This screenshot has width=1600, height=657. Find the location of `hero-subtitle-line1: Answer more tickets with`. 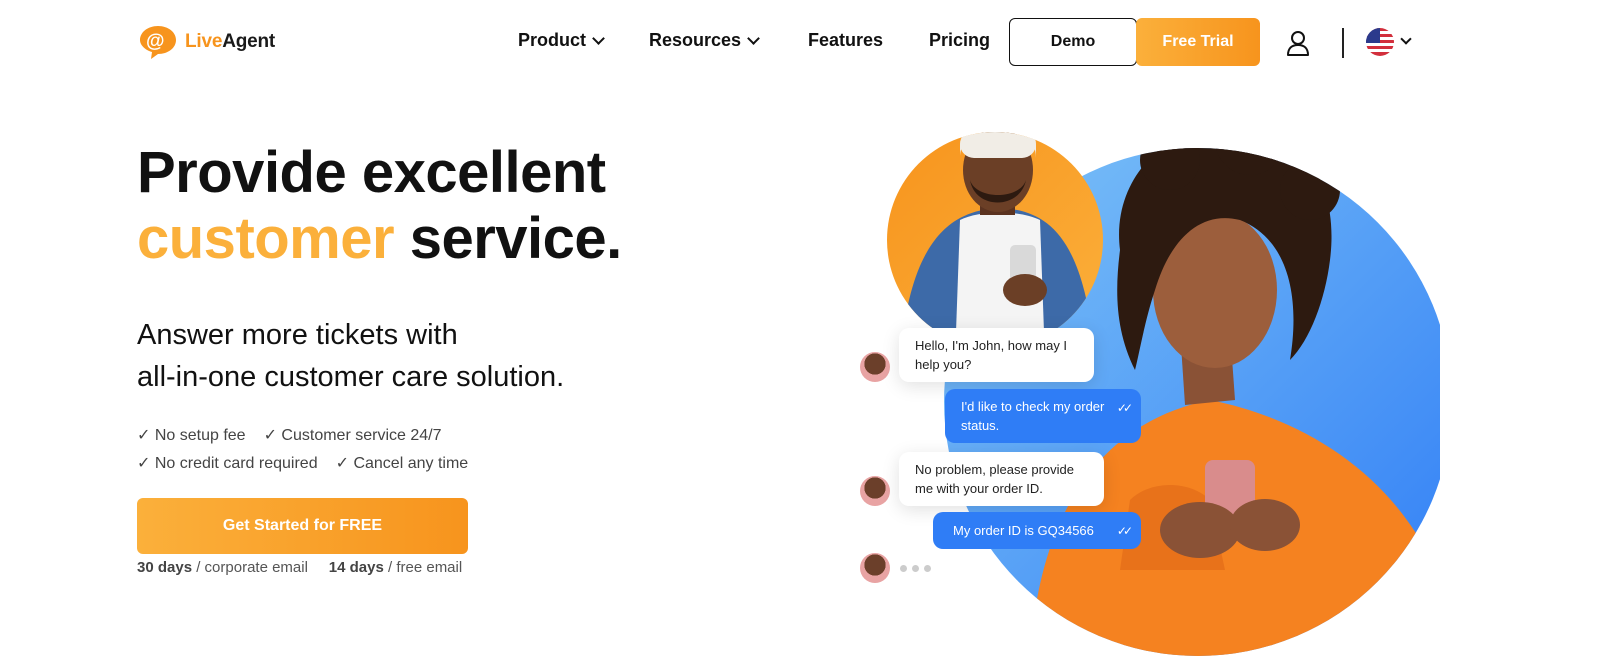

hero-subtitle-line1: Answer more tickets with is located at coordinates (297, 335).